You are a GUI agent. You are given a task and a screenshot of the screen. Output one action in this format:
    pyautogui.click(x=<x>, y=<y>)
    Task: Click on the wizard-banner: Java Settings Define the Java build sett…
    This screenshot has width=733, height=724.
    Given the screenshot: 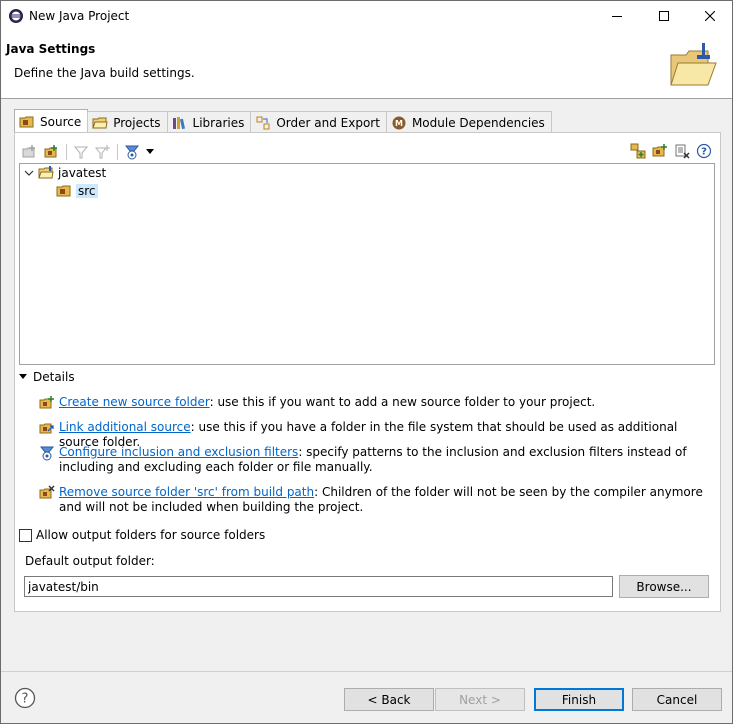 What is the action you would take?
    pyautogui.click(x=366, y=65)
    